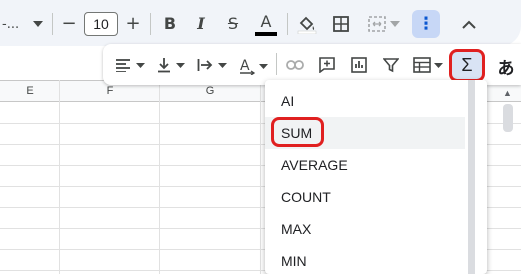 The image size is (521, 274). I want to click on menu-scrollbar, so click(471, 177).